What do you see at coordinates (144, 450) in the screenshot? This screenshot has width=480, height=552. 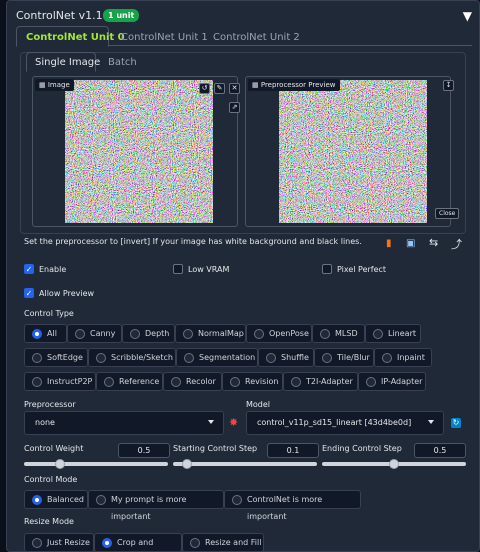 I see `control-weight-input: 0.5` at bounding box center [144, 450].